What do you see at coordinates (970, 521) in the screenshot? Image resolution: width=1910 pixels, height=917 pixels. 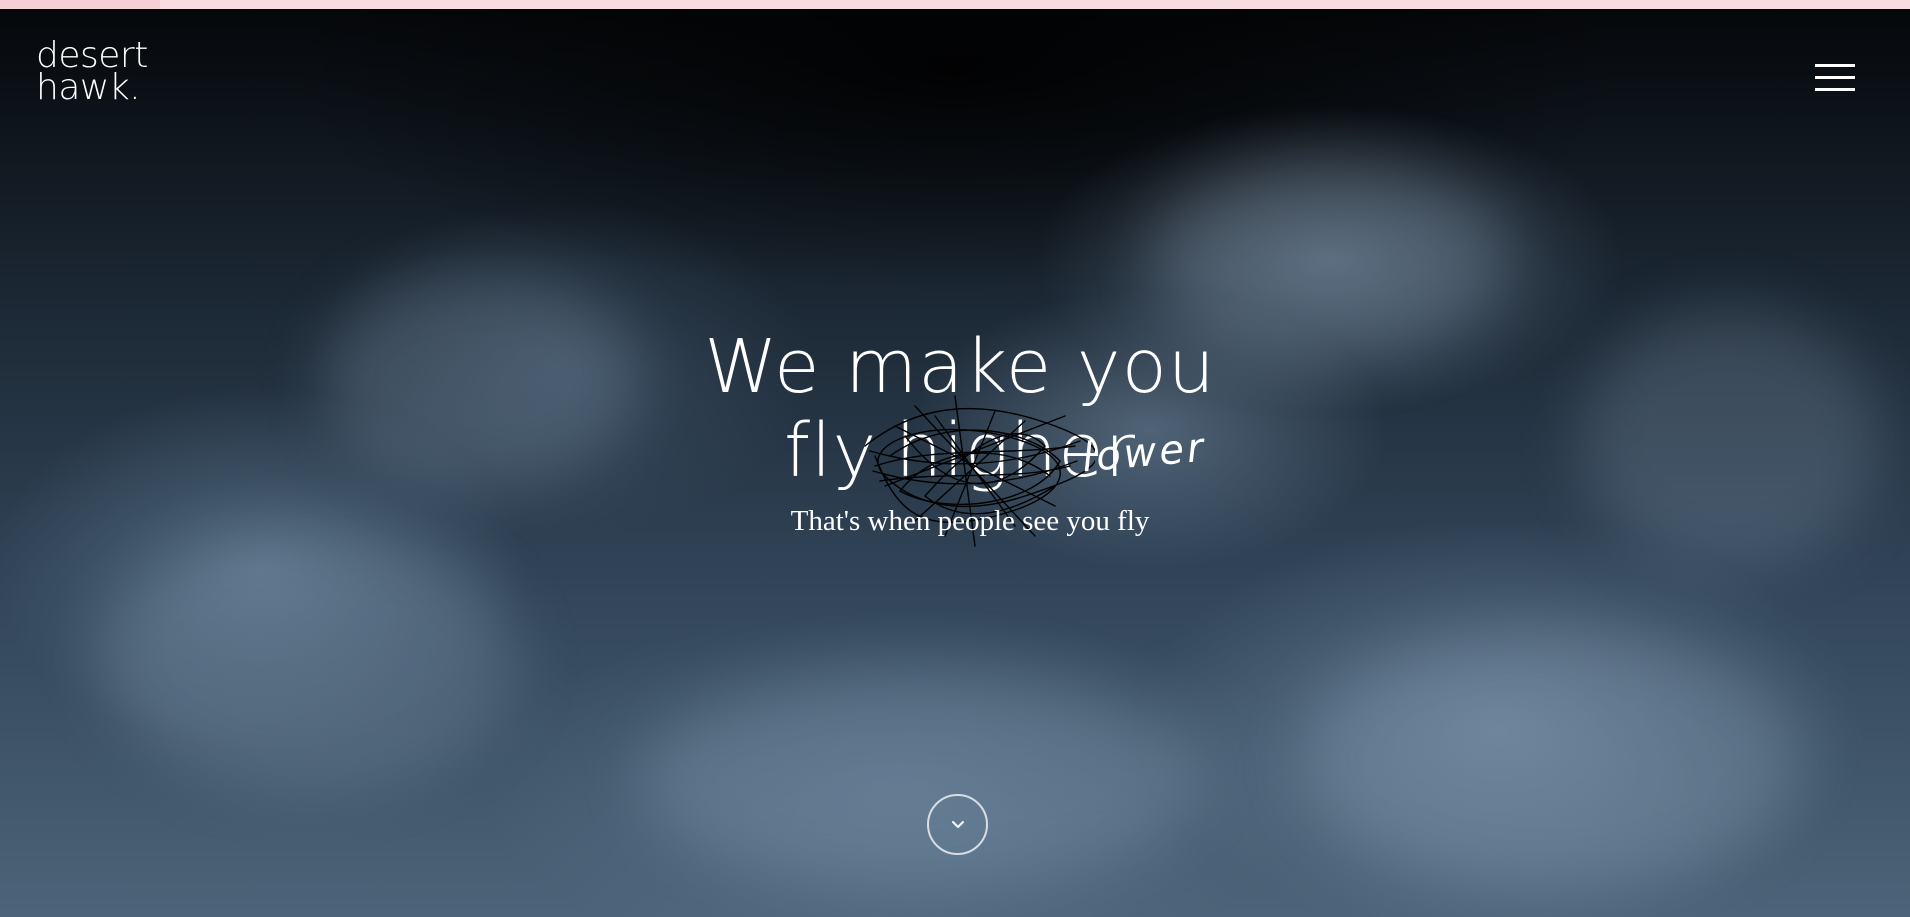 I see `hero-subline: That's when people see you fly` at bounding box center [970, 521].